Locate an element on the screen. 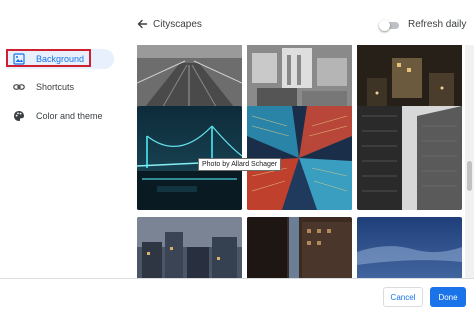 This screenshot has height=315, width=474. header: Cityscapes Refresh daily is located at coordinates (299, 22).